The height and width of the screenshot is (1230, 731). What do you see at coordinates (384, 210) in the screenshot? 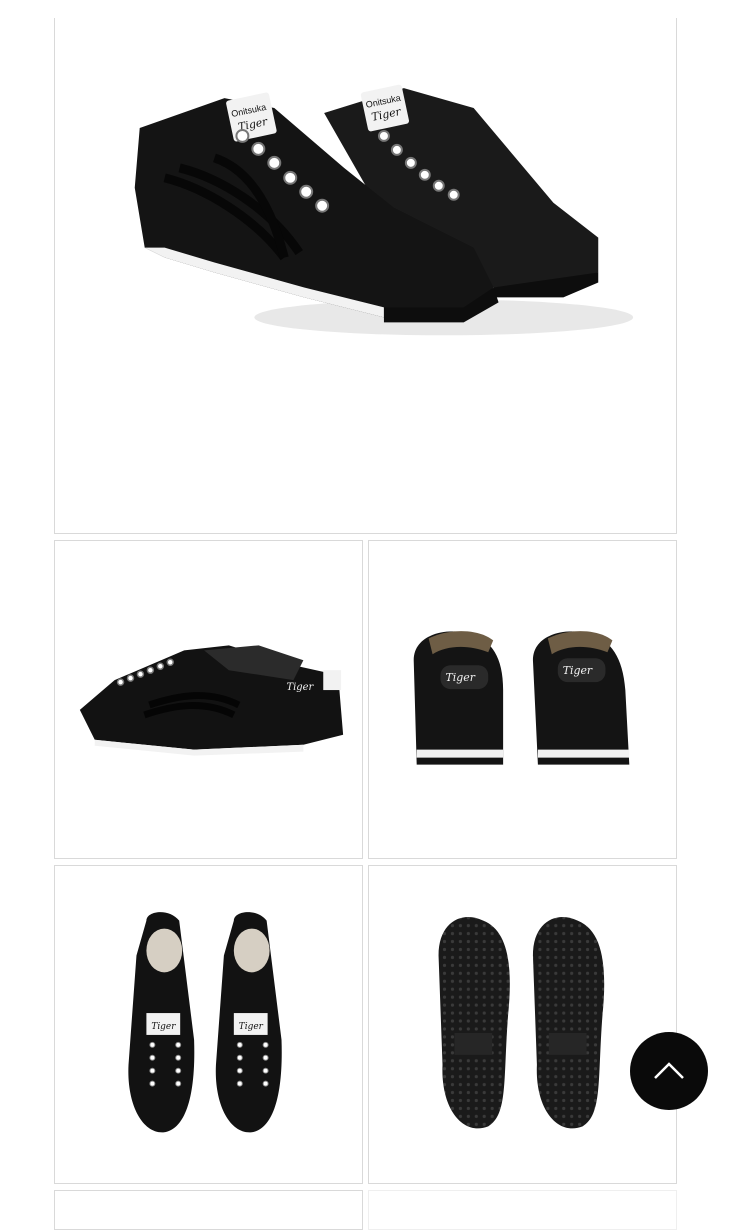
I see `main-shoe-illustration: Onitsuka Tiger Onitsuka Tiger` at bounding box center [384, 210].